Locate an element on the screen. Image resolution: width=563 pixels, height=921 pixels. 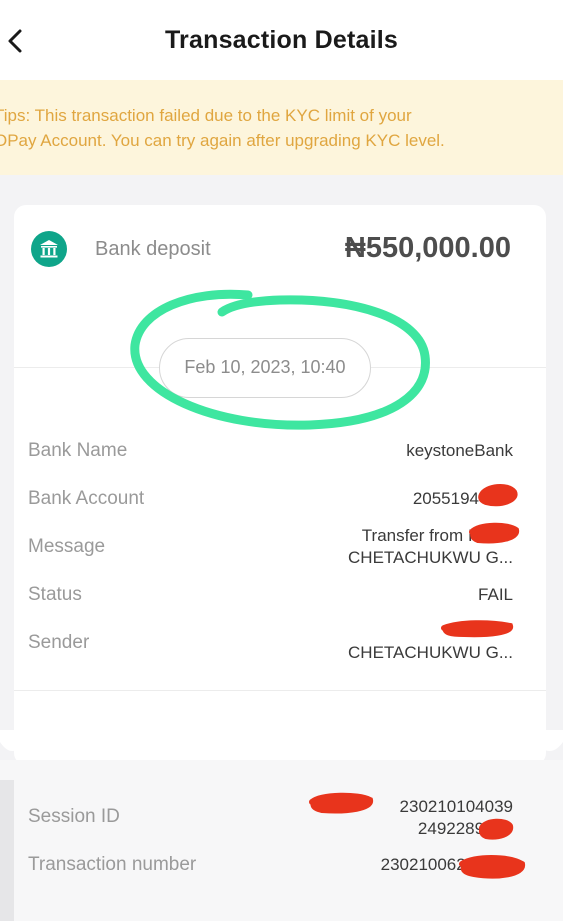
session-id-label: Session ID is located at coordinates (74, 816).